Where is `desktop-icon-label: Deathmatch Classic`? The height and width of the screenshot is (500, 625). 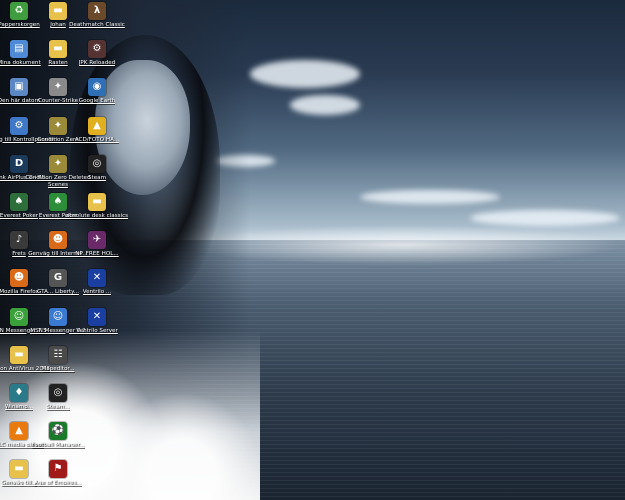 desktop-icon-label: Deathmatch Classic is located at coordinates (97, 25).